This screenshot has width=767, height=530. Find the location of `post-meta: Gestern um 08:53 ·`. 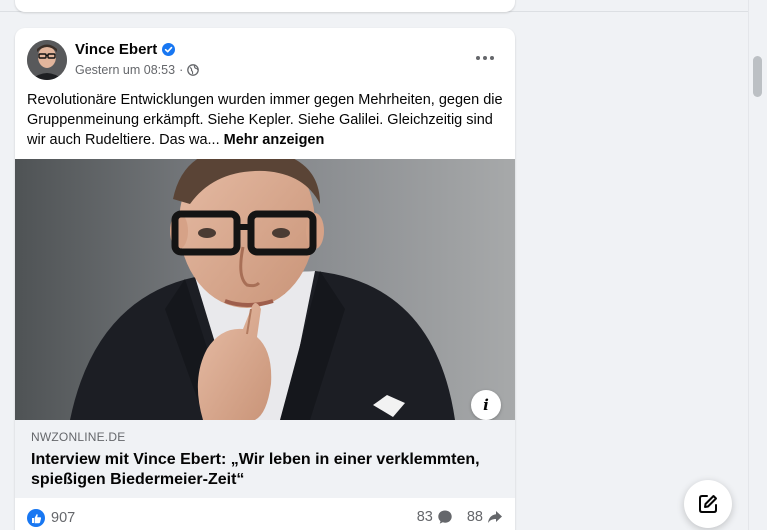

post-meta: Gestern um 08:53 · is located at coordinates (137, 70).